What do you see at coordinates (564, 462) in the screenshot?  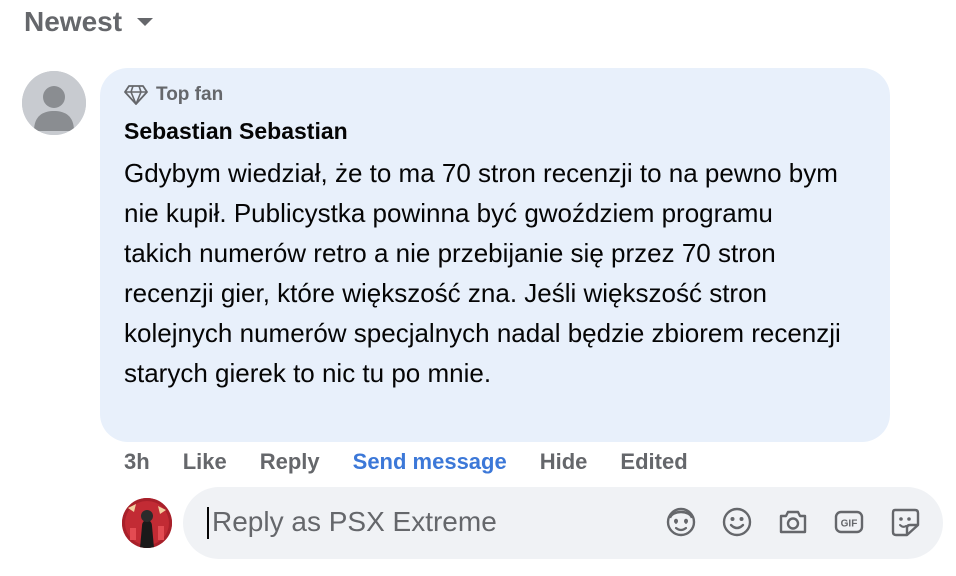 I see `hide-button: Hide` at bounding box center [564, 462].